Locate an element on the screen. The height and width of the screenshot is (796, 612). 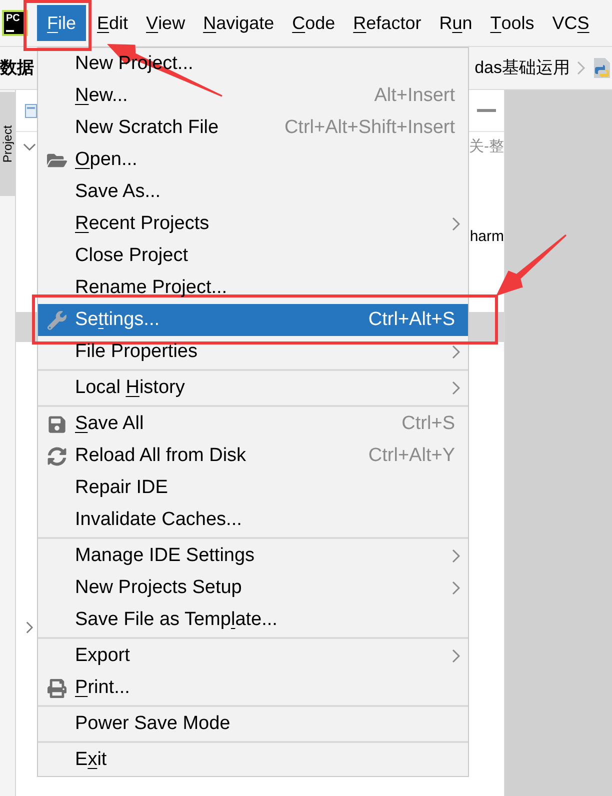
menu-item: New... Alt+Insert is located at coordinates (253, 96).